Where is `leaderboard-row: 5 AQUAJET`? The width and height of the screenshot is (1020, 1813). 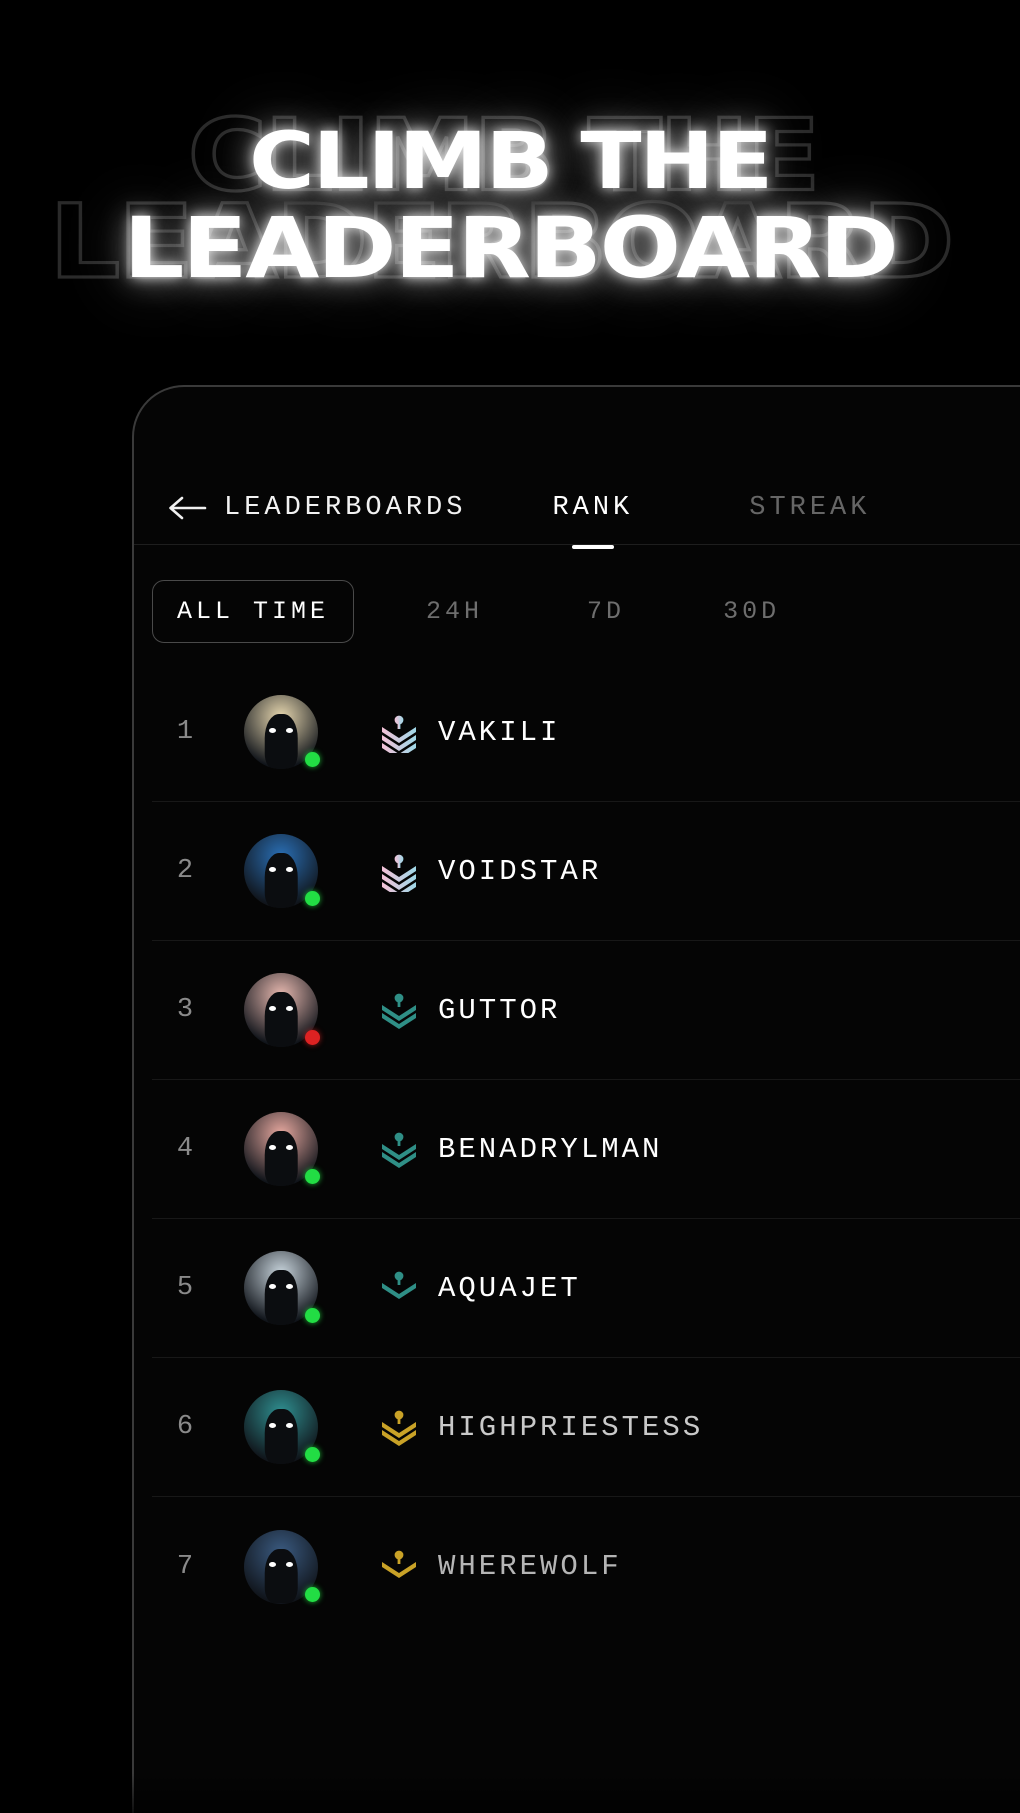 leaderboard-row: 5 AQUAJET is located at coordinates (586, 1288).